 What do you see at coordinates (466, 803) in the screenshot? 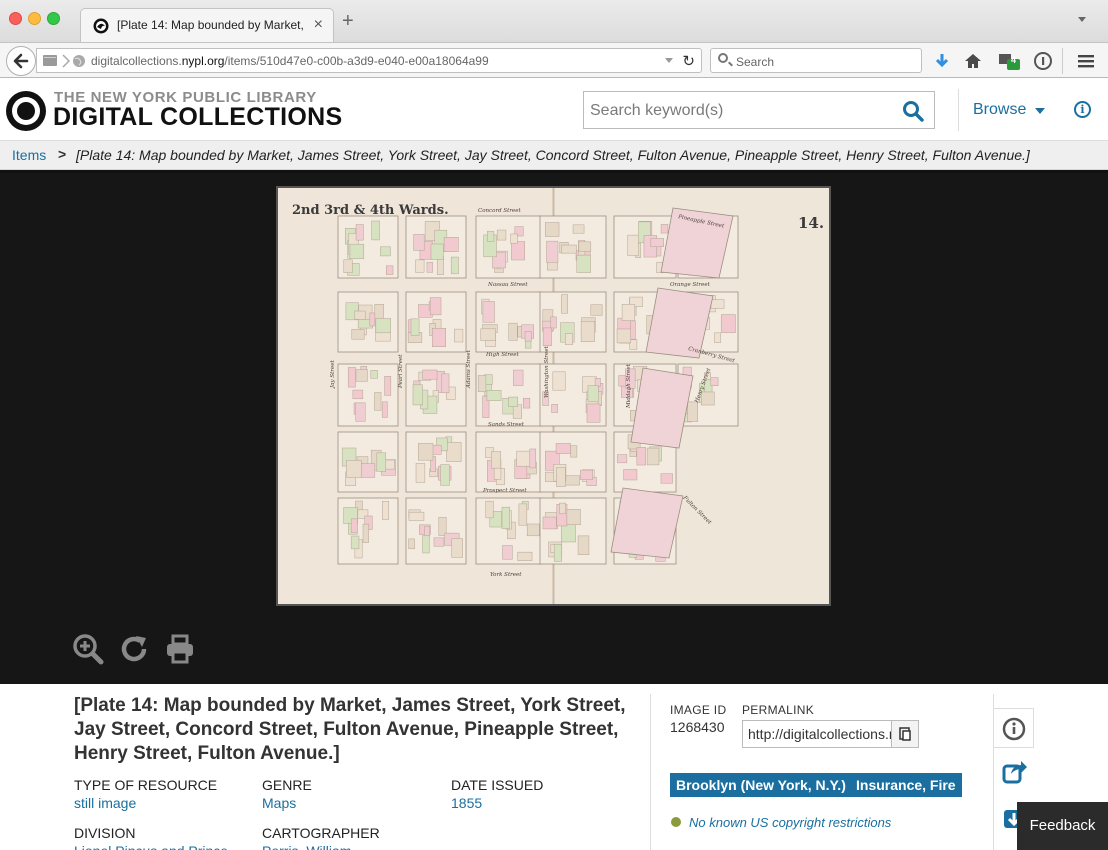
I see `date-issued-link: 1855` at bounding box center [466, 803].